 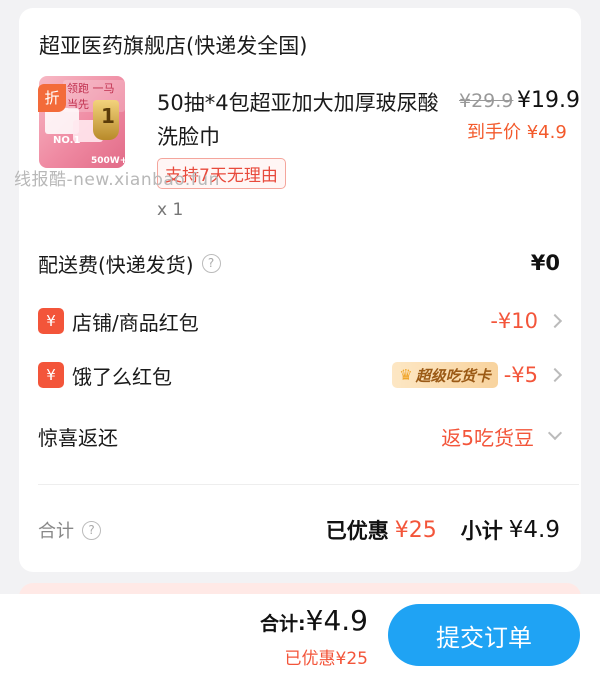 What do you see at coordinates (545, 263) in the screenshot?
I see `delivery-fee-value: ¥0` at bounding box center [545, 263].